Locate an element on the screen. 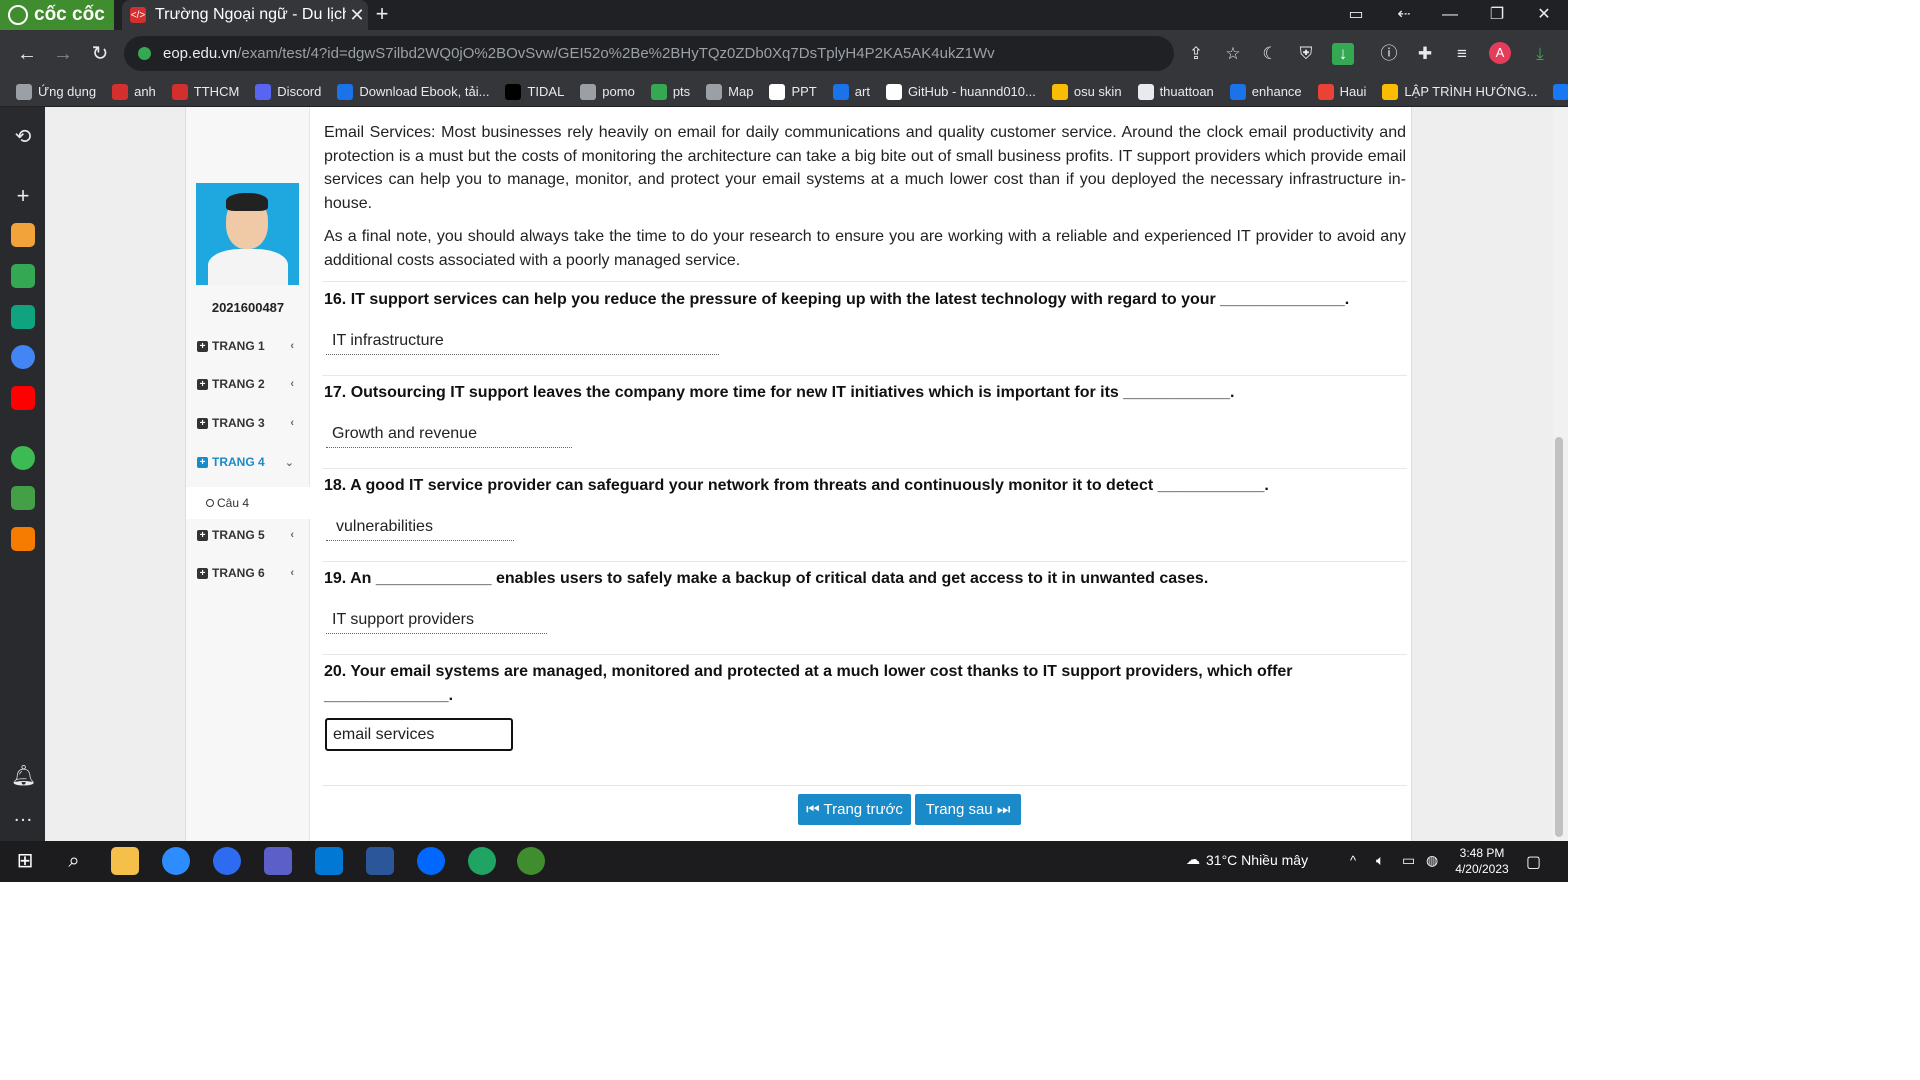 Image resolution: width=1920 pixels, height=1080 pixels. soccer-icon is located at coordinates (23, 458).